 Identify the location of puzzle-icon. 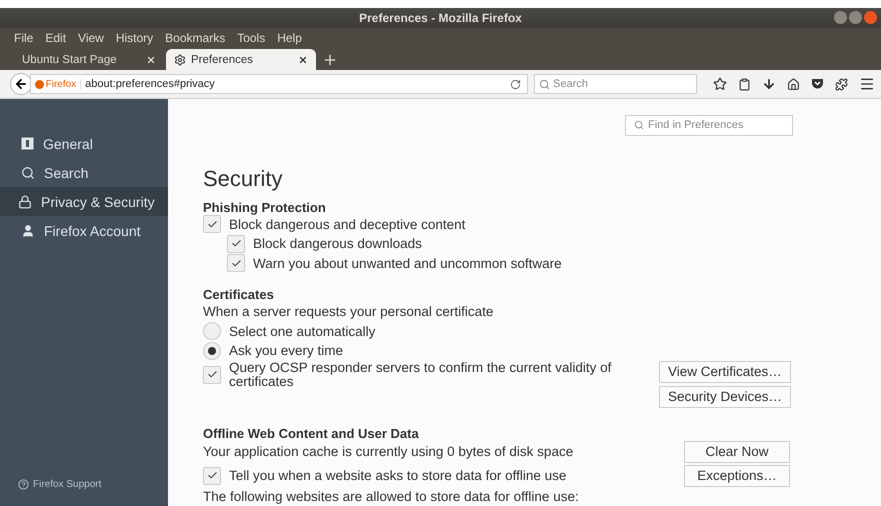
(841, 84).